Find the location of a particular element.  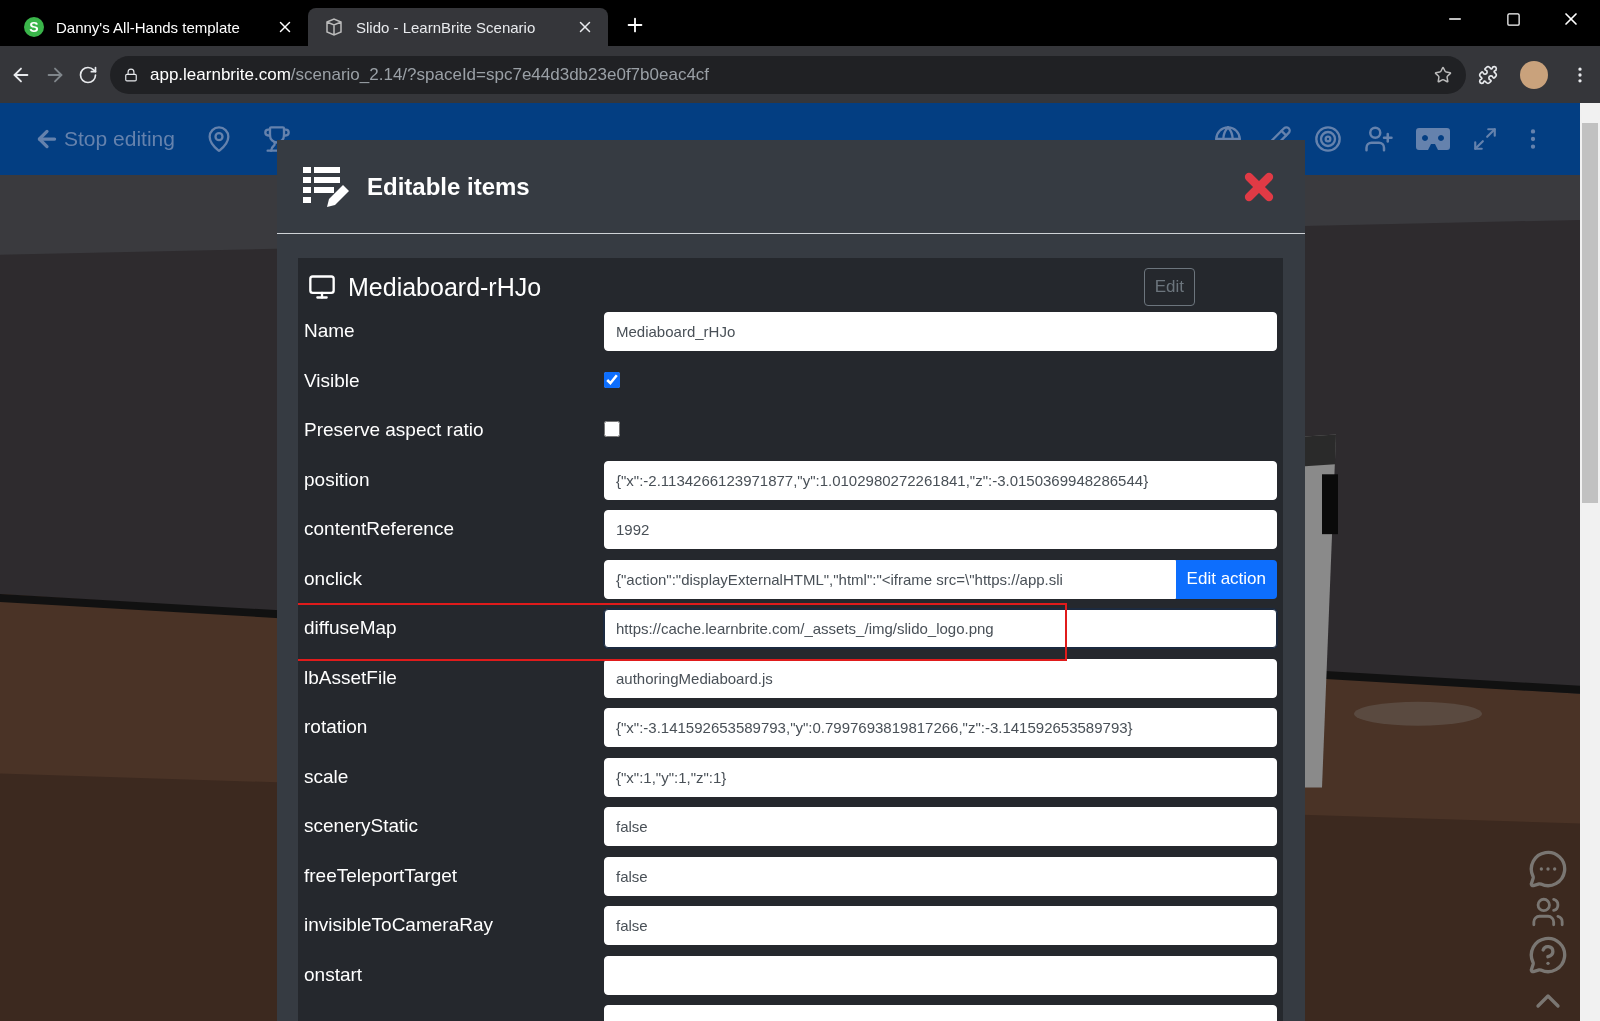

favicon: S is located at coordinates (34, 27).